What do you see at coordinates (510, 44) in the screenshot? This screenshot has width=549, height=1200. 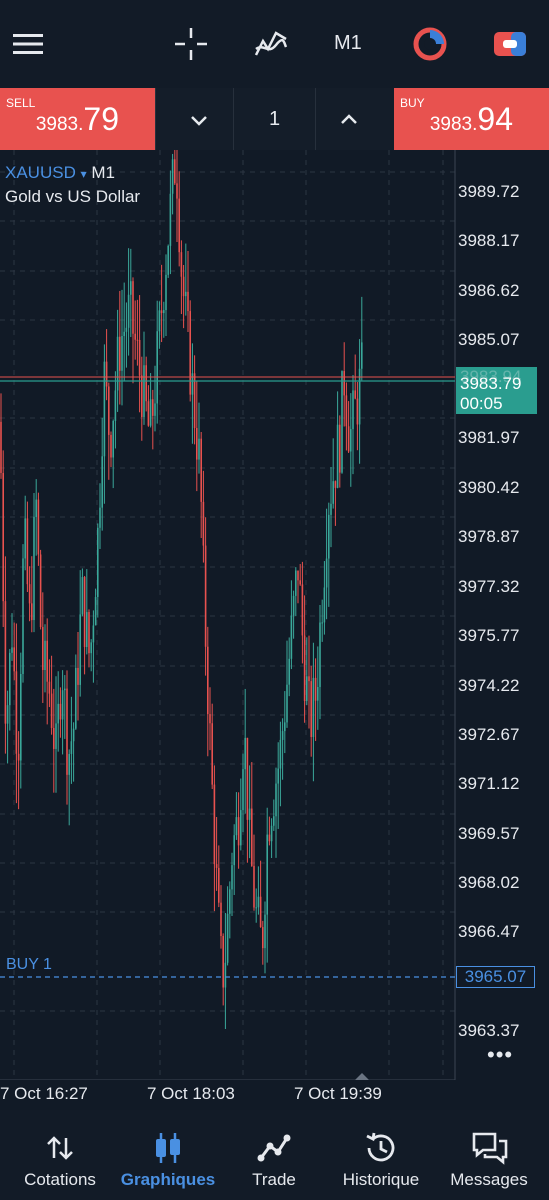 I see `trade-toggle-icon` at bounding box center [510, 44].